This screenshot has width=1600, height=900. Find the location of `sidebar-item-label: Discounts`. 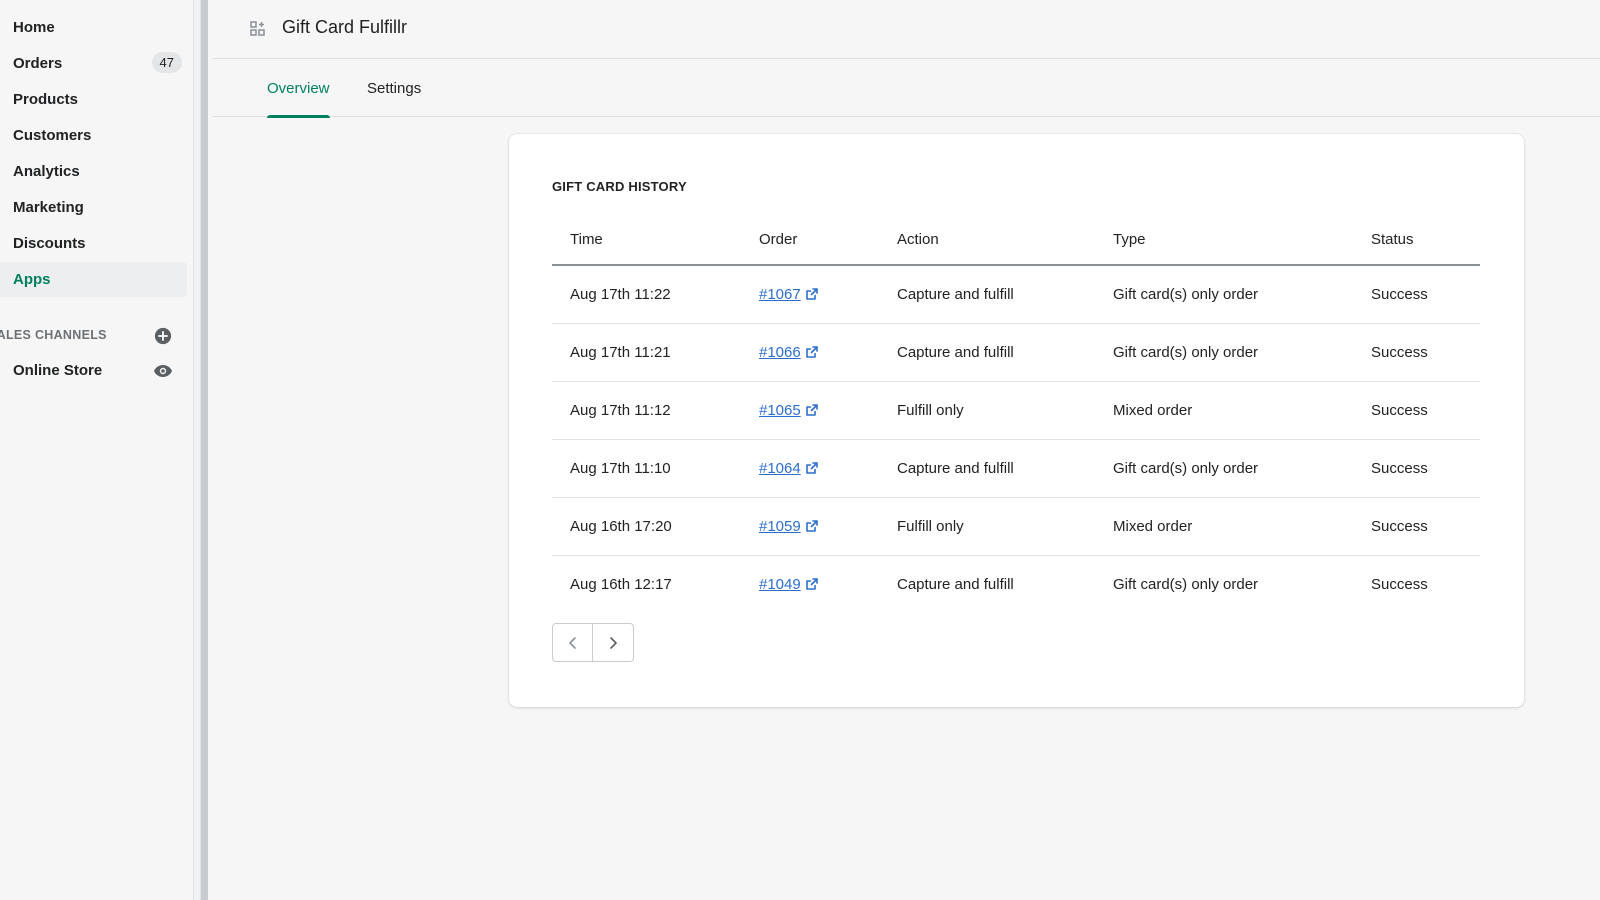

sidebar-item-label: Discounts is located at coordinates (49, 243).